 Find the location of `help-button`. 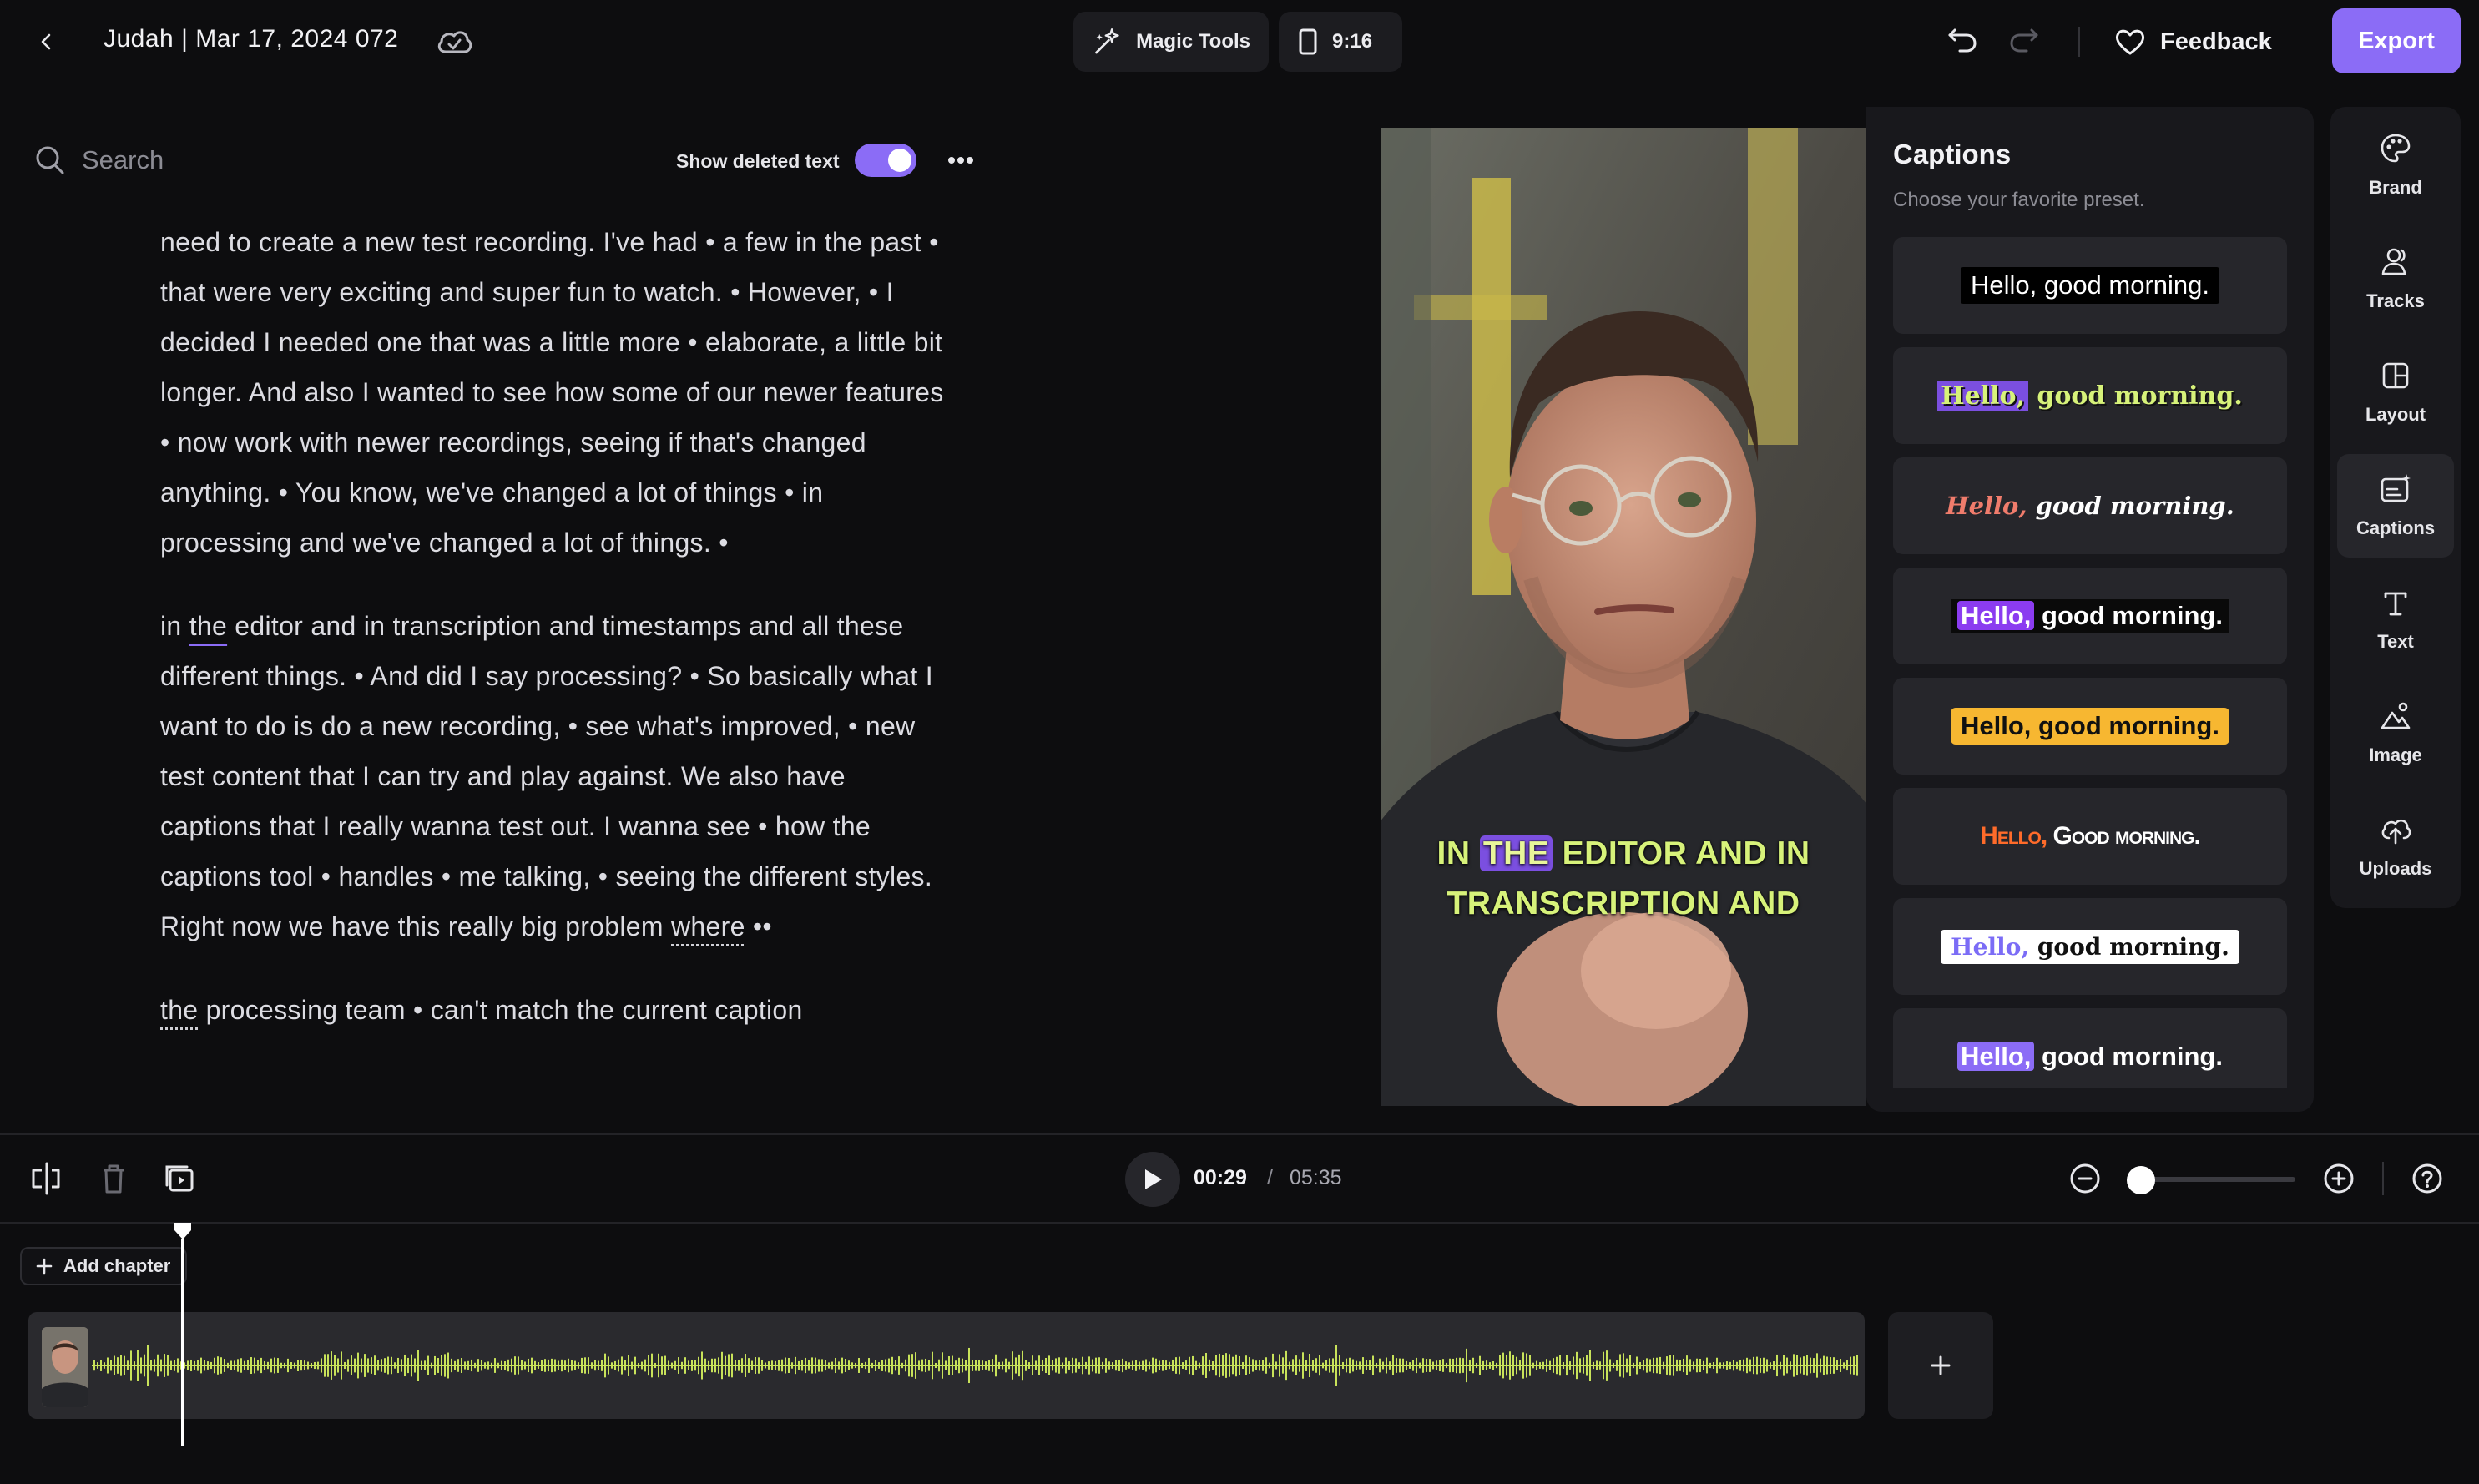

help-button is located at coordinates (2427, 1178).